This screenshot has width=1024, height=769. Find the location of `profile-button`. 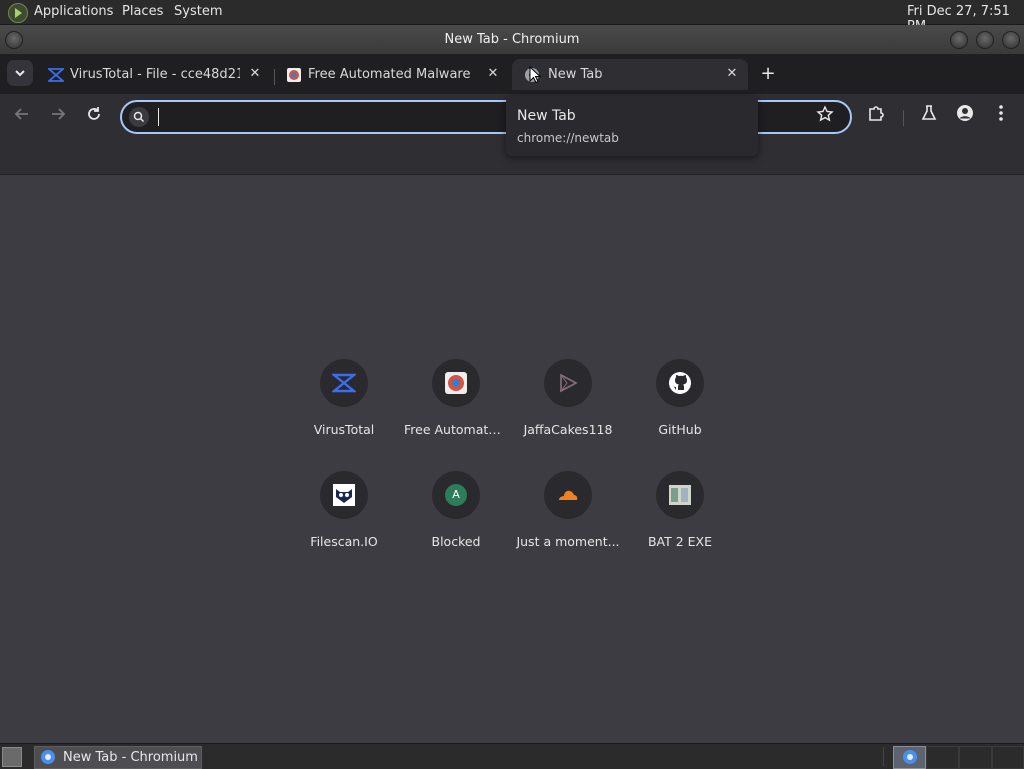

profile-button is located at coordinates (965, 117).